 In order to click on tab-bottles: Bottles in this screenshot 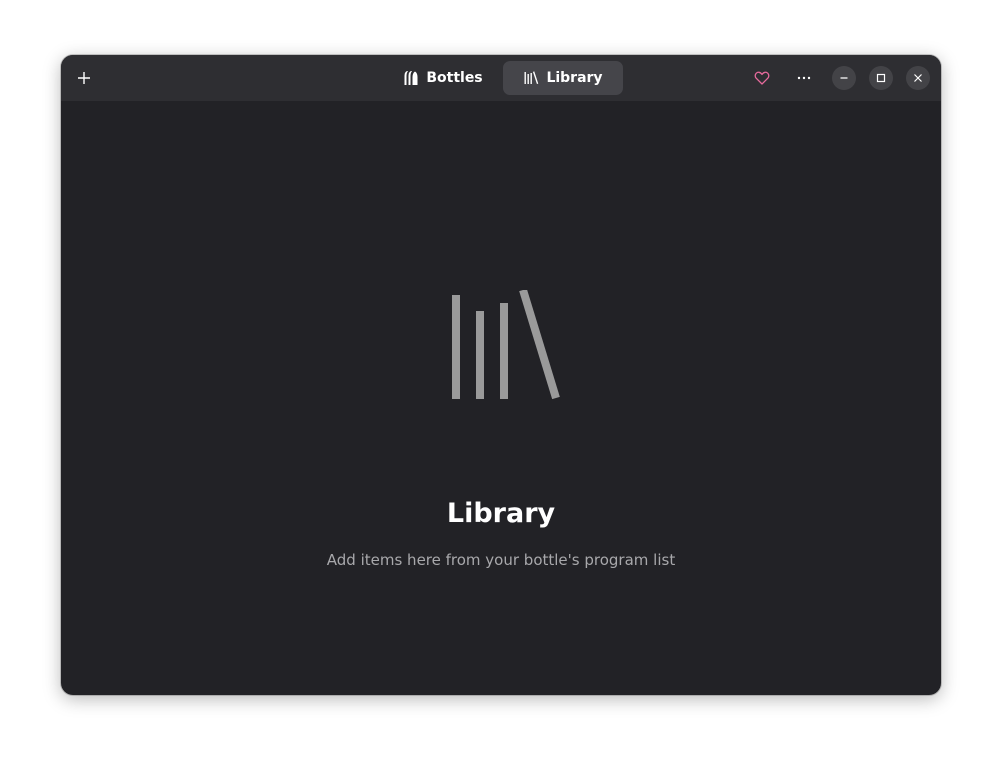, I will do `click(443, 78)`.